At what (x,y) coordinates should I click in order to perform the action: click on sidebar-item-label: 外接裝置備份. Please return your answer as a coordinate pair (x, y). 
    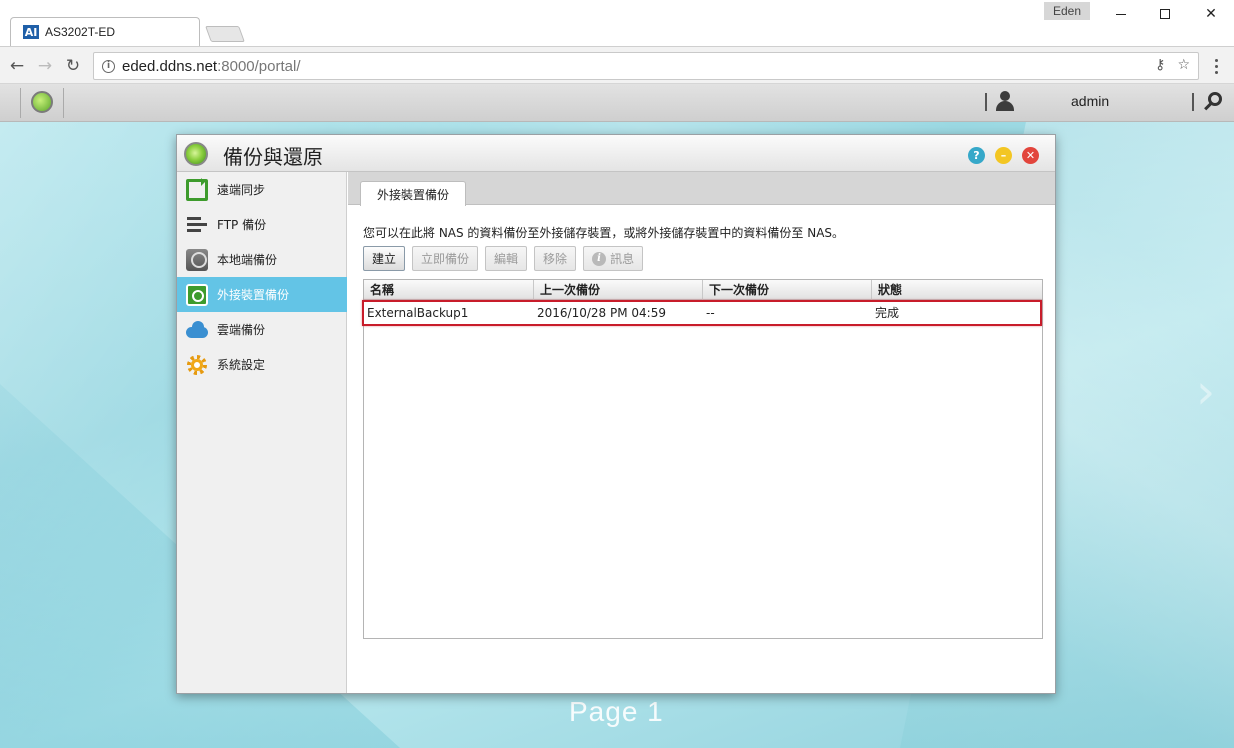
    Looking at the image, I should click on (253, 295).